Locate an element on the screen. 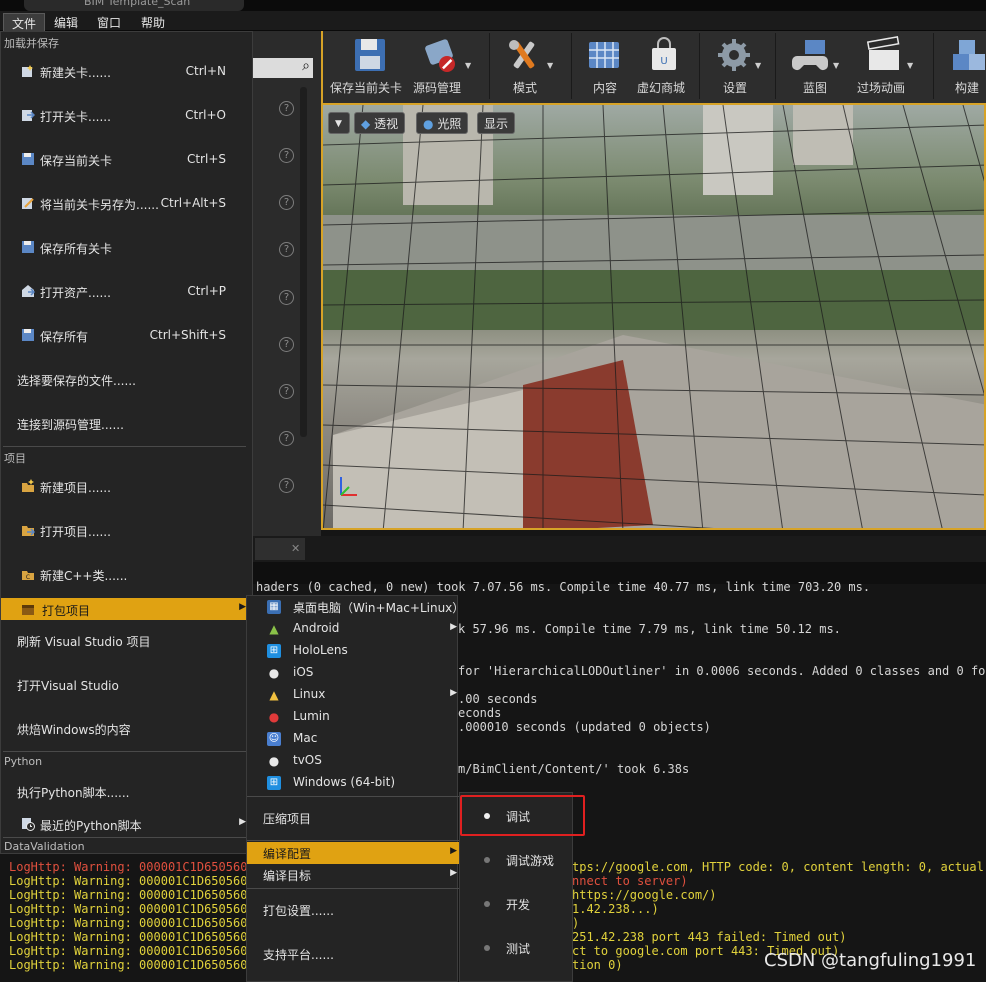  platform-ios-item: ● iOS is located at coordinates (353, 673).